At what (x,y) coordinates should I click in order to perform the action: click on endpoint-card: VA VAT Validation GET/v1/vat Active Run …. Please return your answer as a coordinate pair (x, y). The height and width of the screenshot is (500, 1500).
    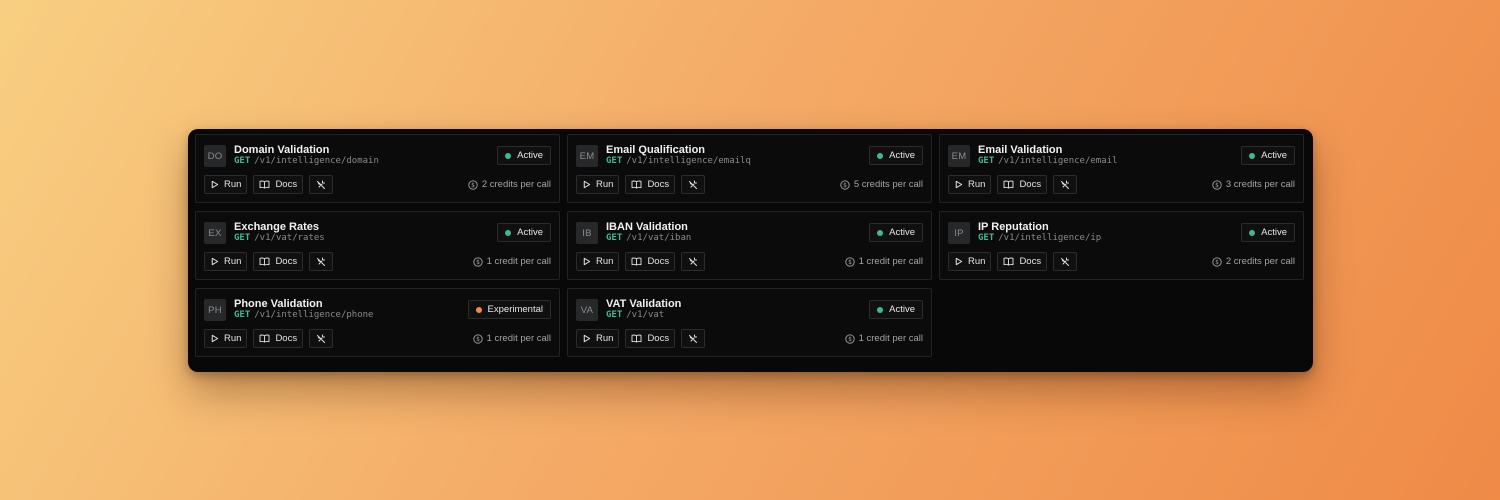
    Looking at the image, I should click on (749, 322).